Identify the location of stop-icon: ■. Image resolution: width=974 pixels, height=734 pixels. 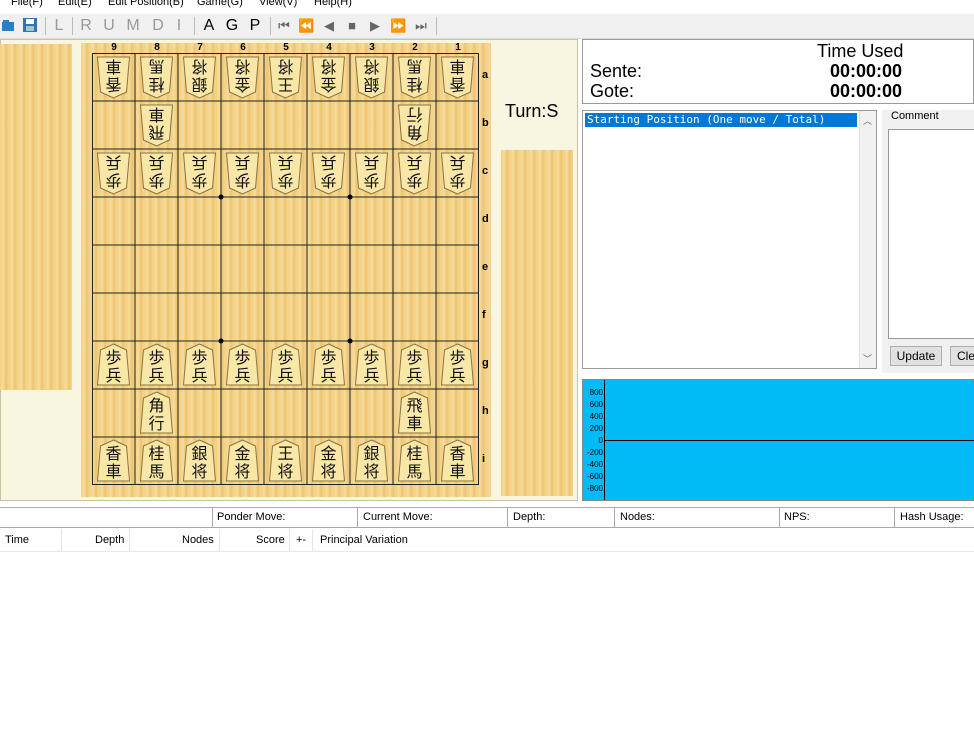
(352, 26).